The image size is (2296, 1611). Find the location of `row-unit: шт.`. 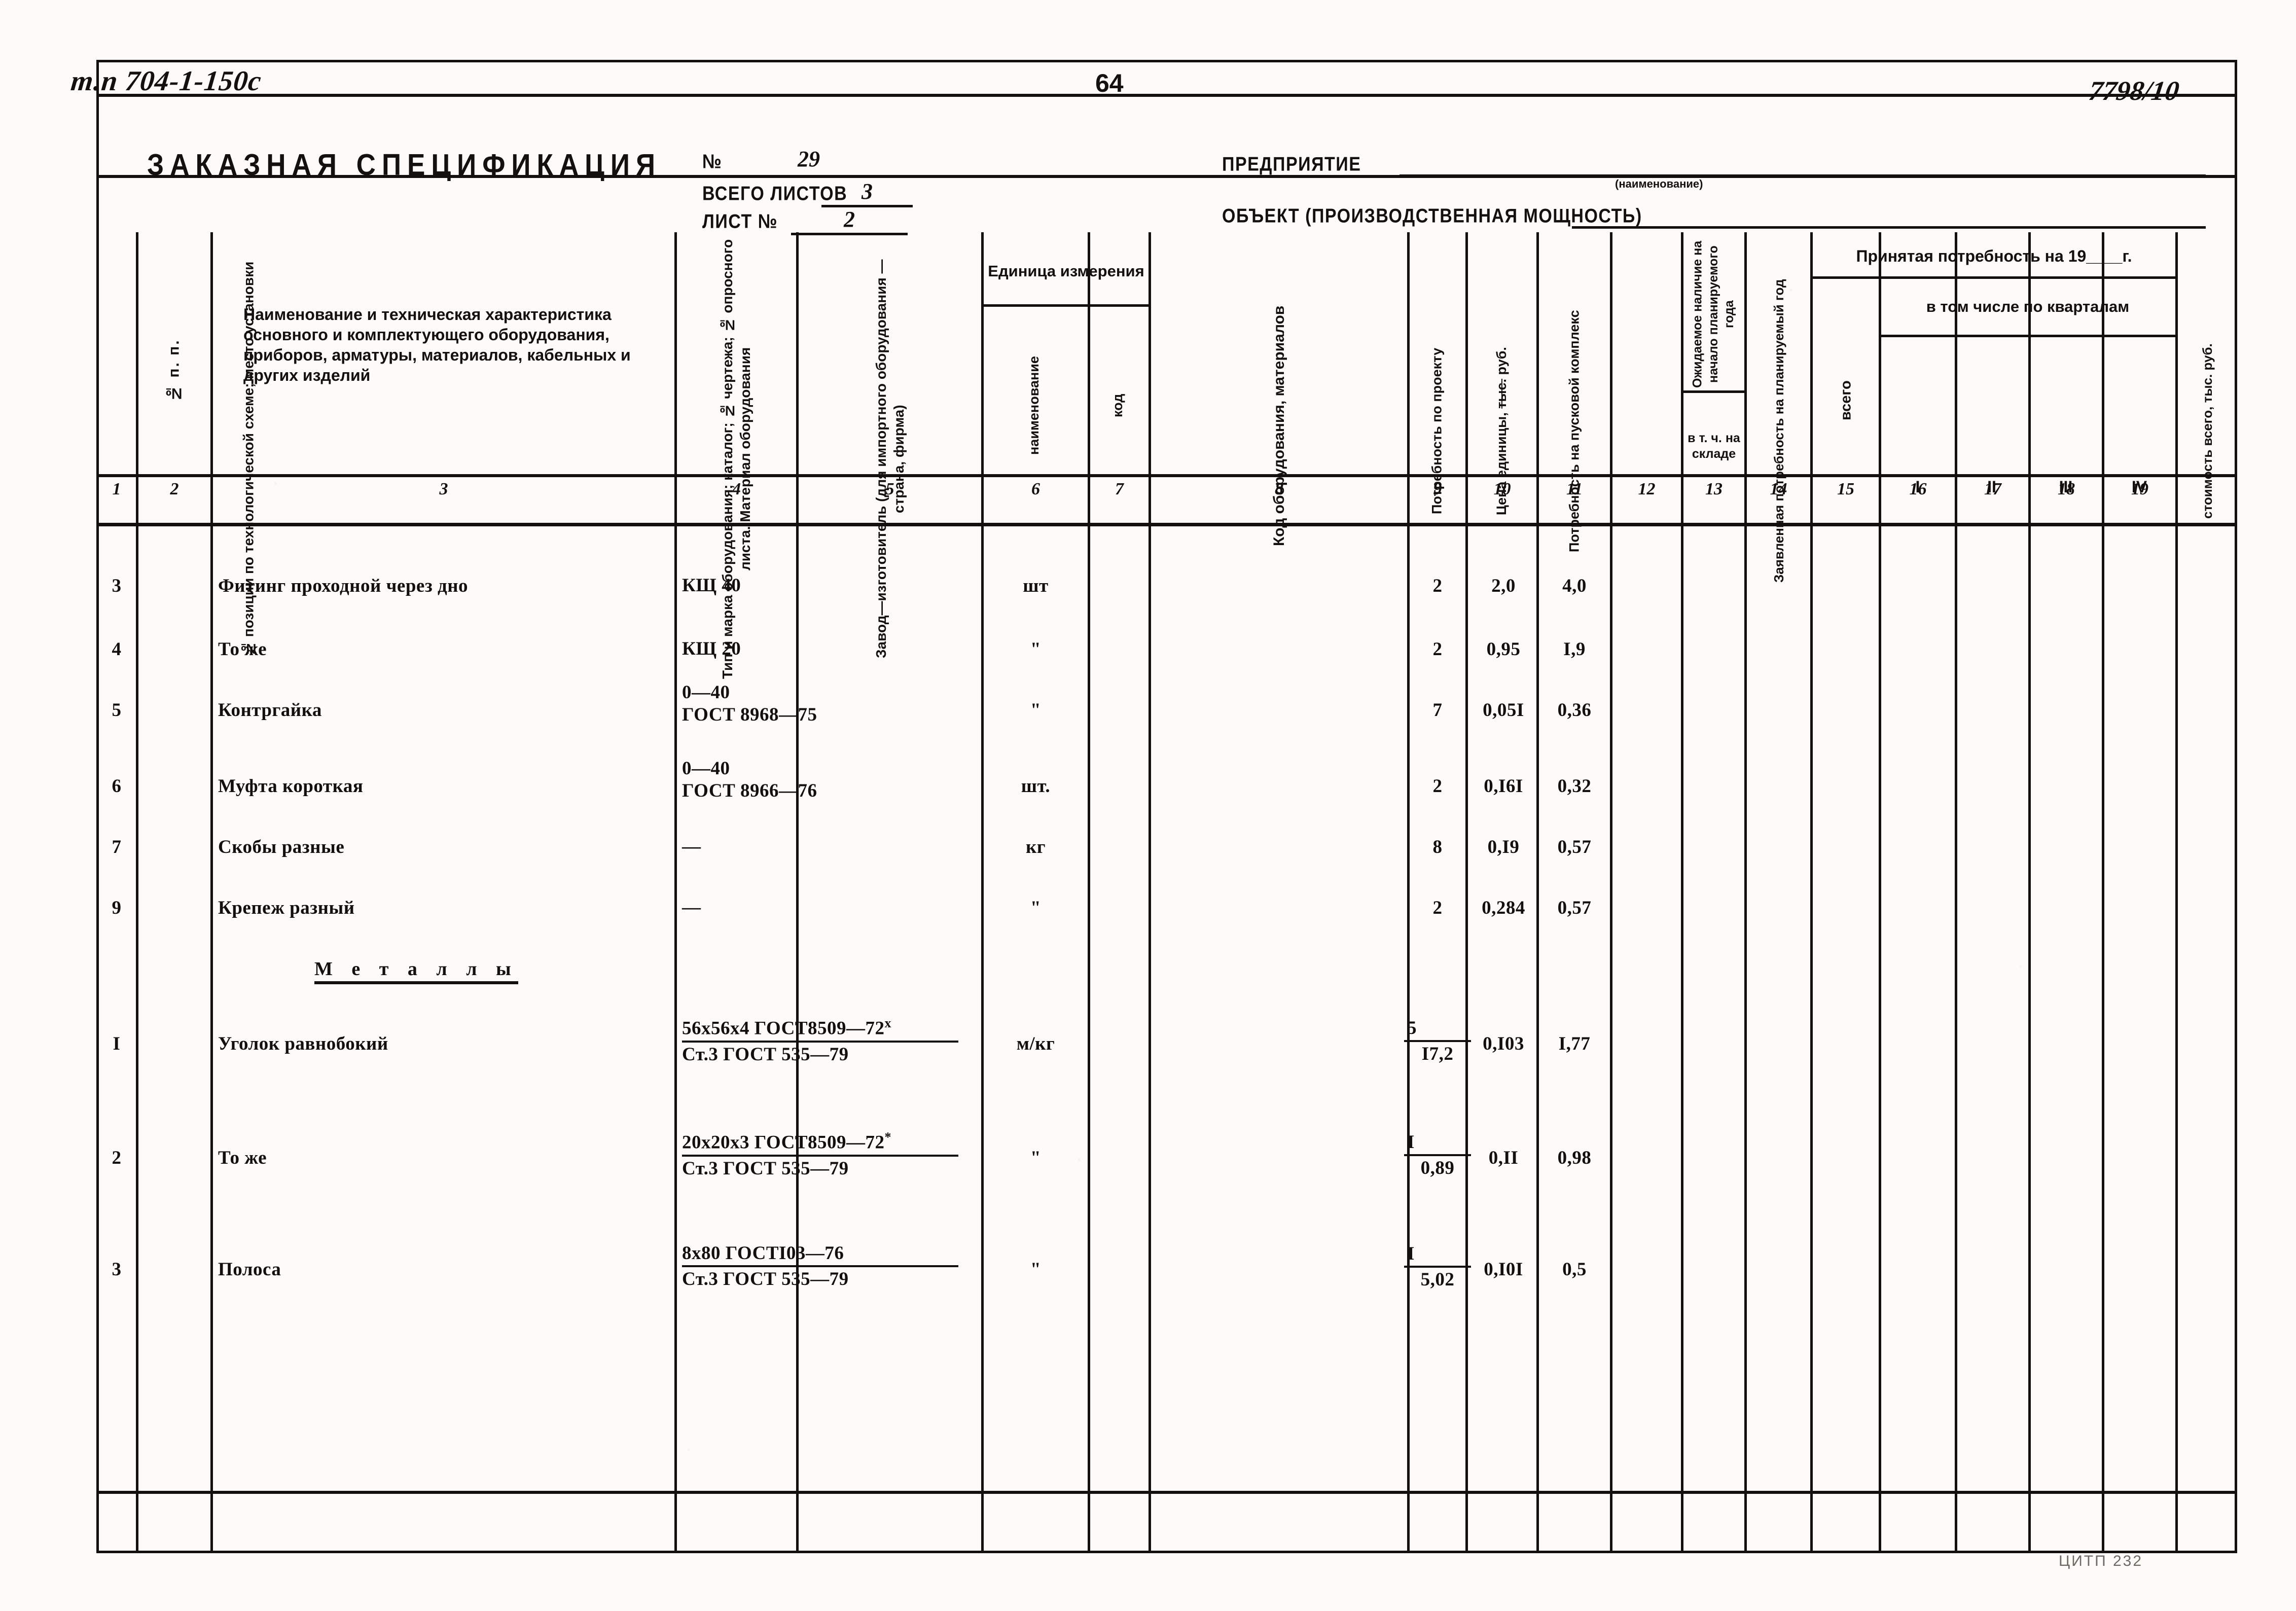

row-unit: шт. is located at coordinates (1036, 786).